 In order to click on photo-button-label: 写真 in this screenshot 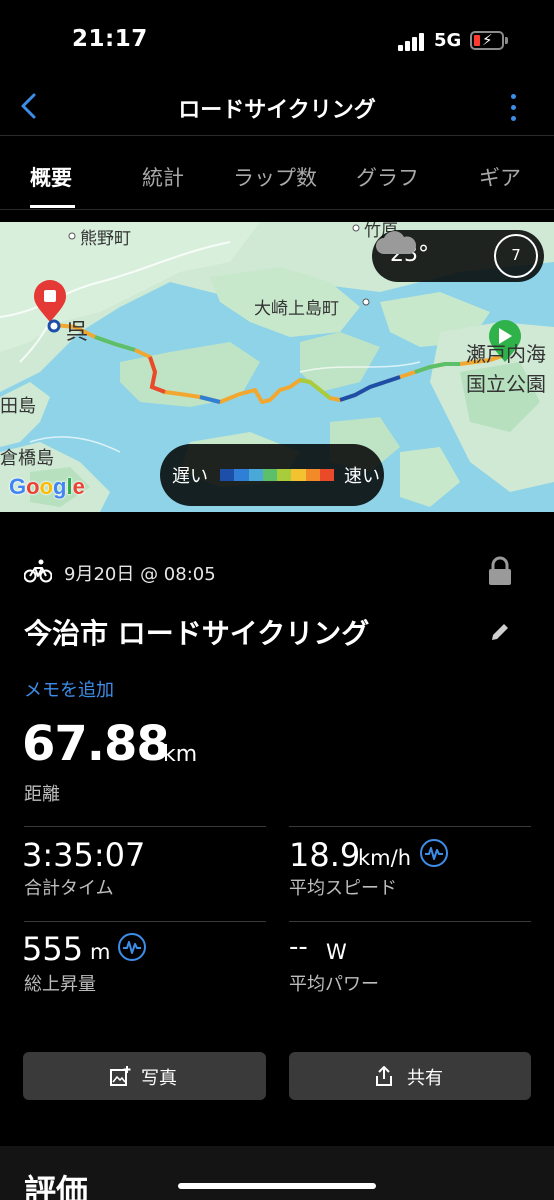, I will do `click(159, 1078)`.